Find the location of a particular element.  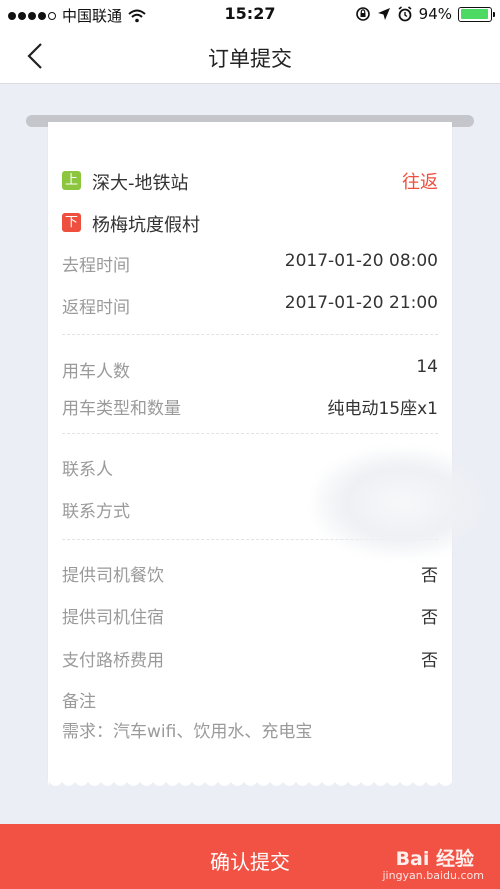

driver-lodging-value: 否 is located at coordinates (429, 618).